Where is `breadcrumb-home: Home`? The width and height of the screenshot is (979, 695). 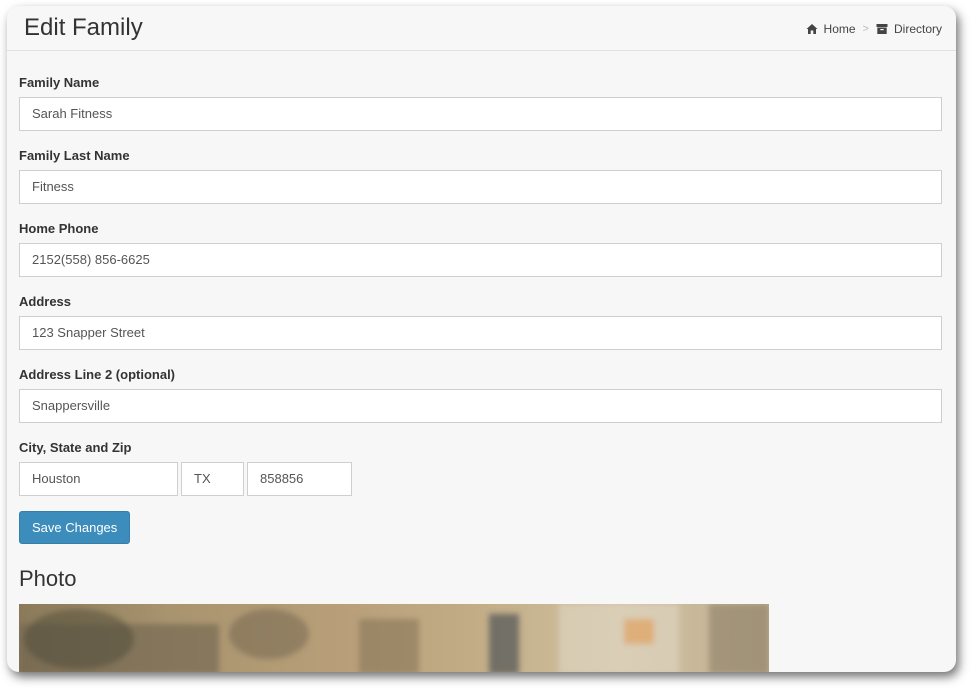 breadcrumb-home: Home is located at coordinates (831, 29).